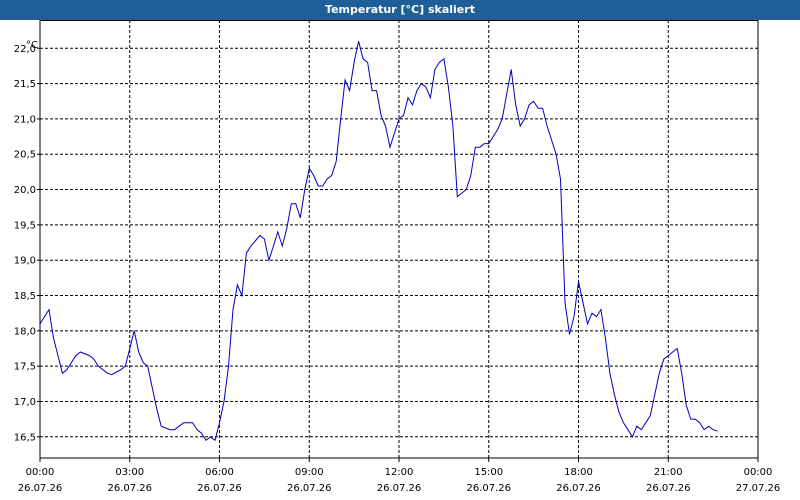 This screenshot has width=800, height=500. I want to click on x-tick-time-label: 21:00, so click(668, 472).